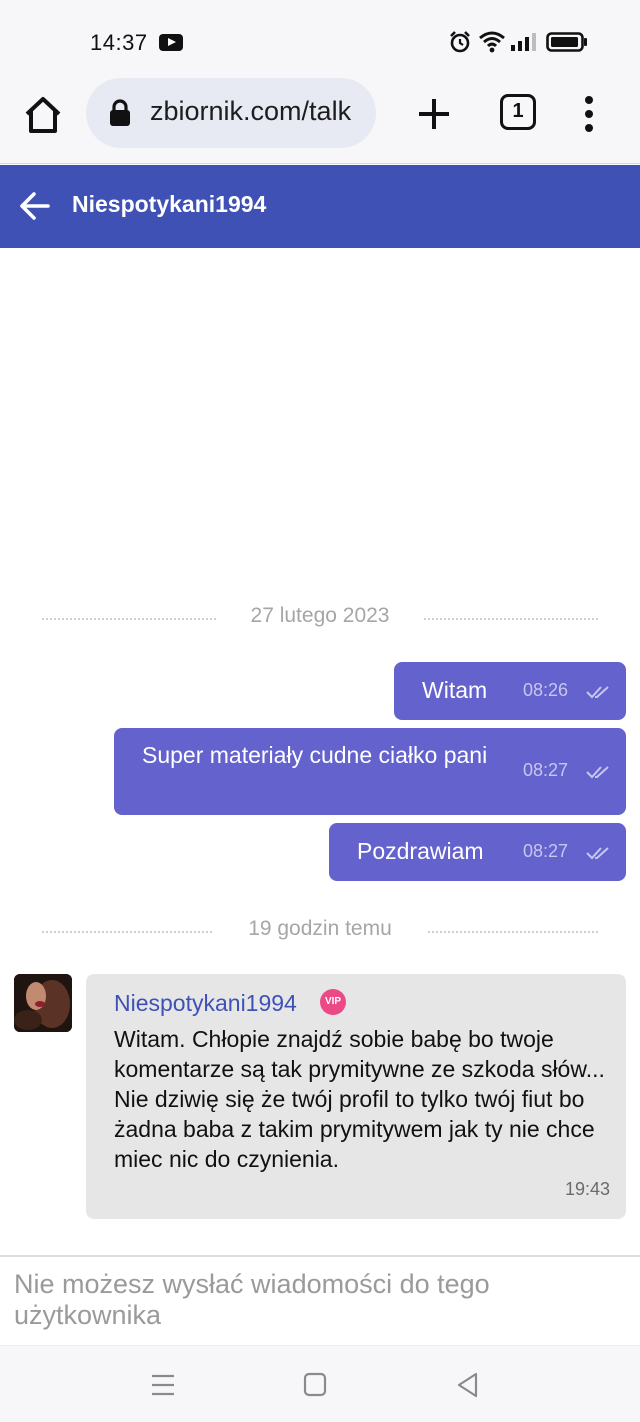  I want to click on vip-badge: VIP, so click(333, 1002).